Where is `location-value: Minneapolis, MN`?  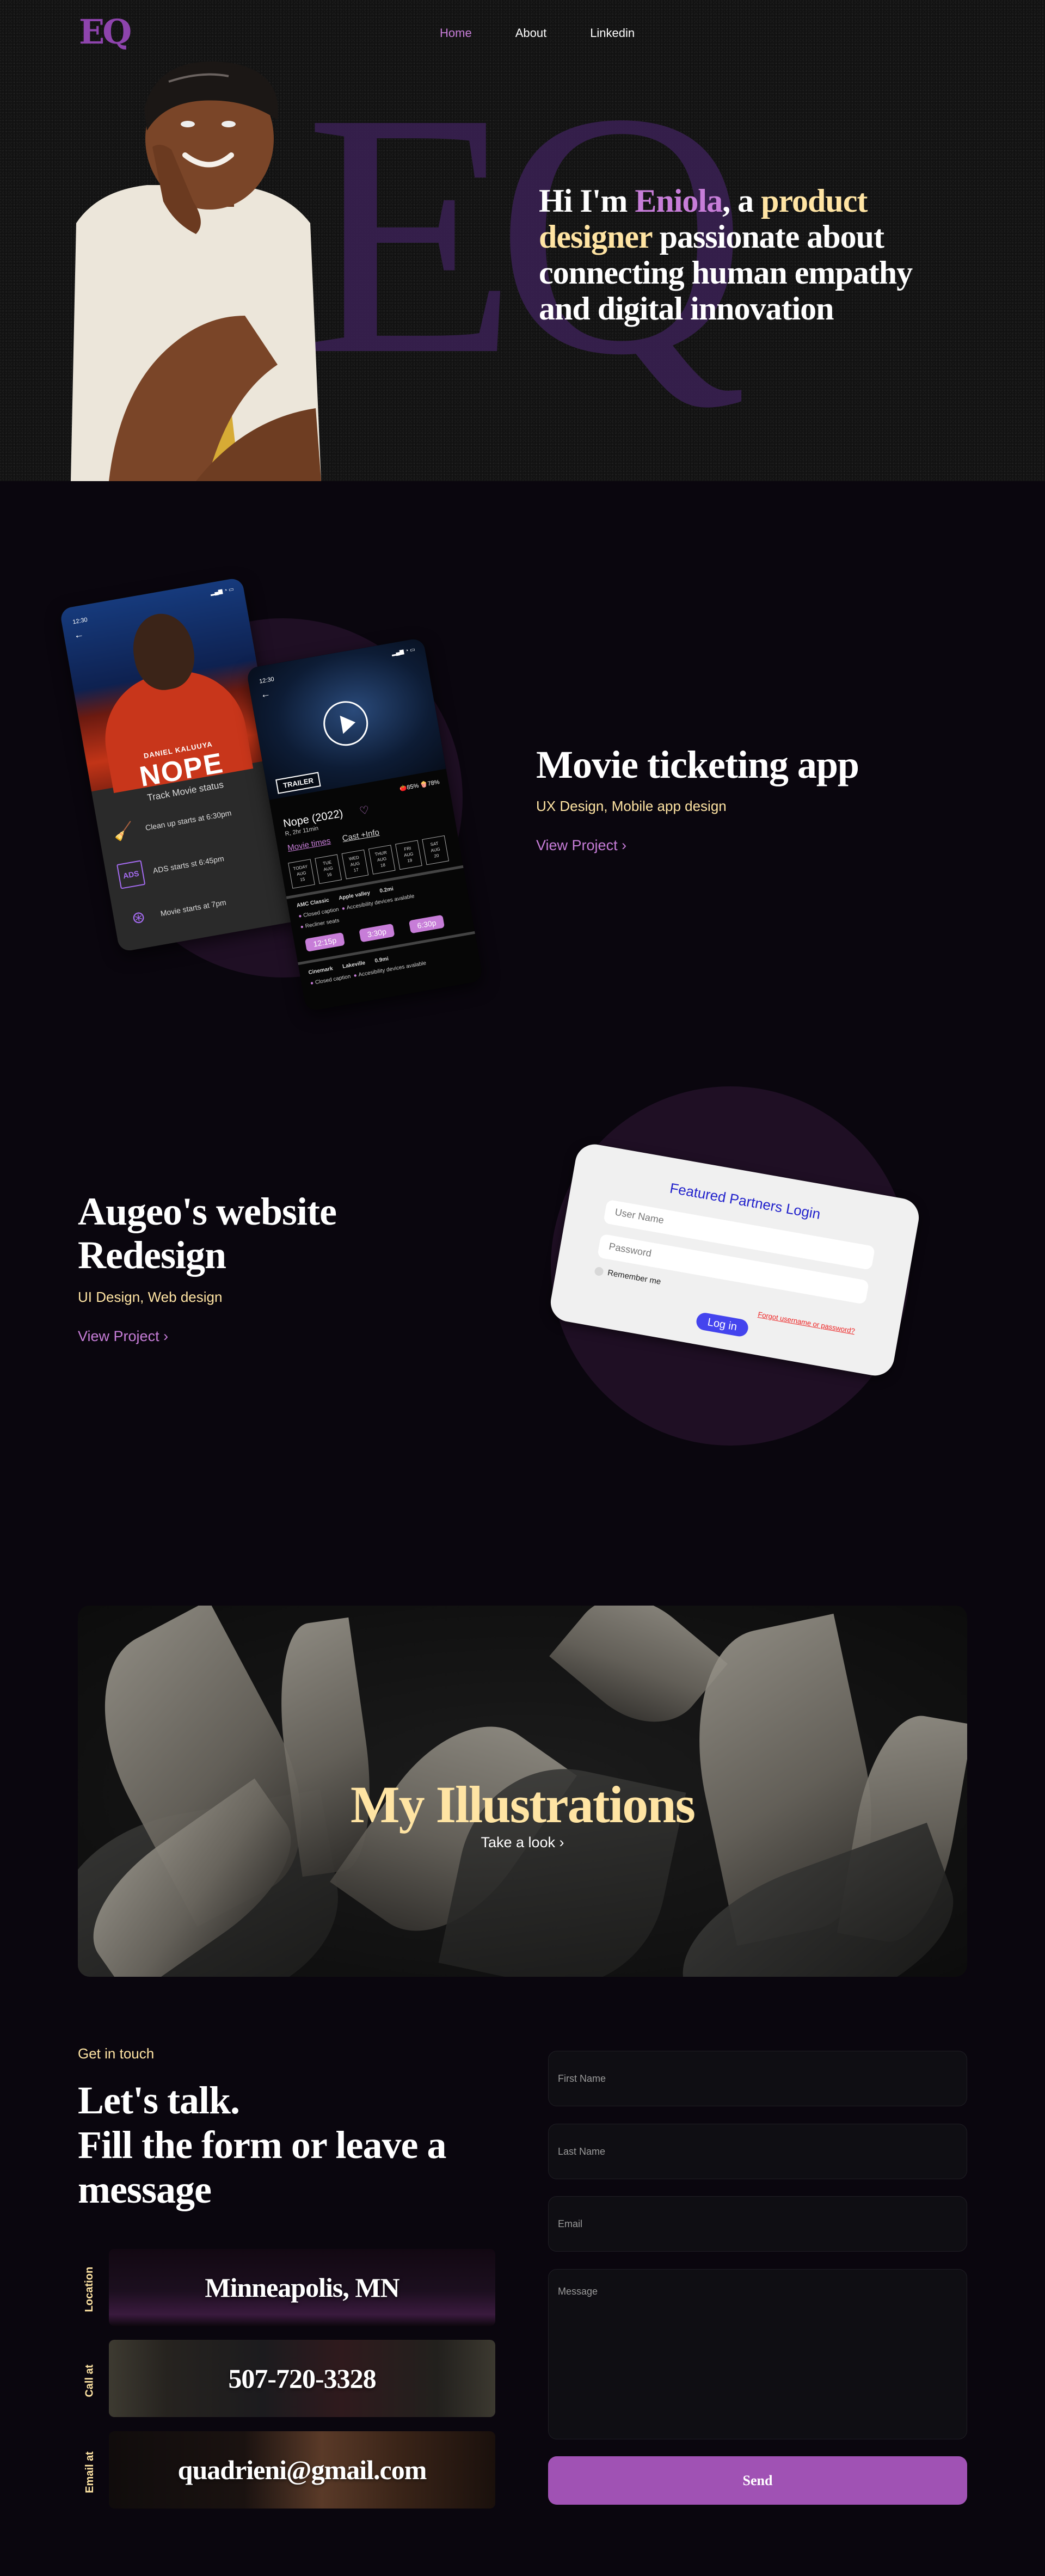
location-value: Minneapolis, MN is located at coordinates (302, 2287).